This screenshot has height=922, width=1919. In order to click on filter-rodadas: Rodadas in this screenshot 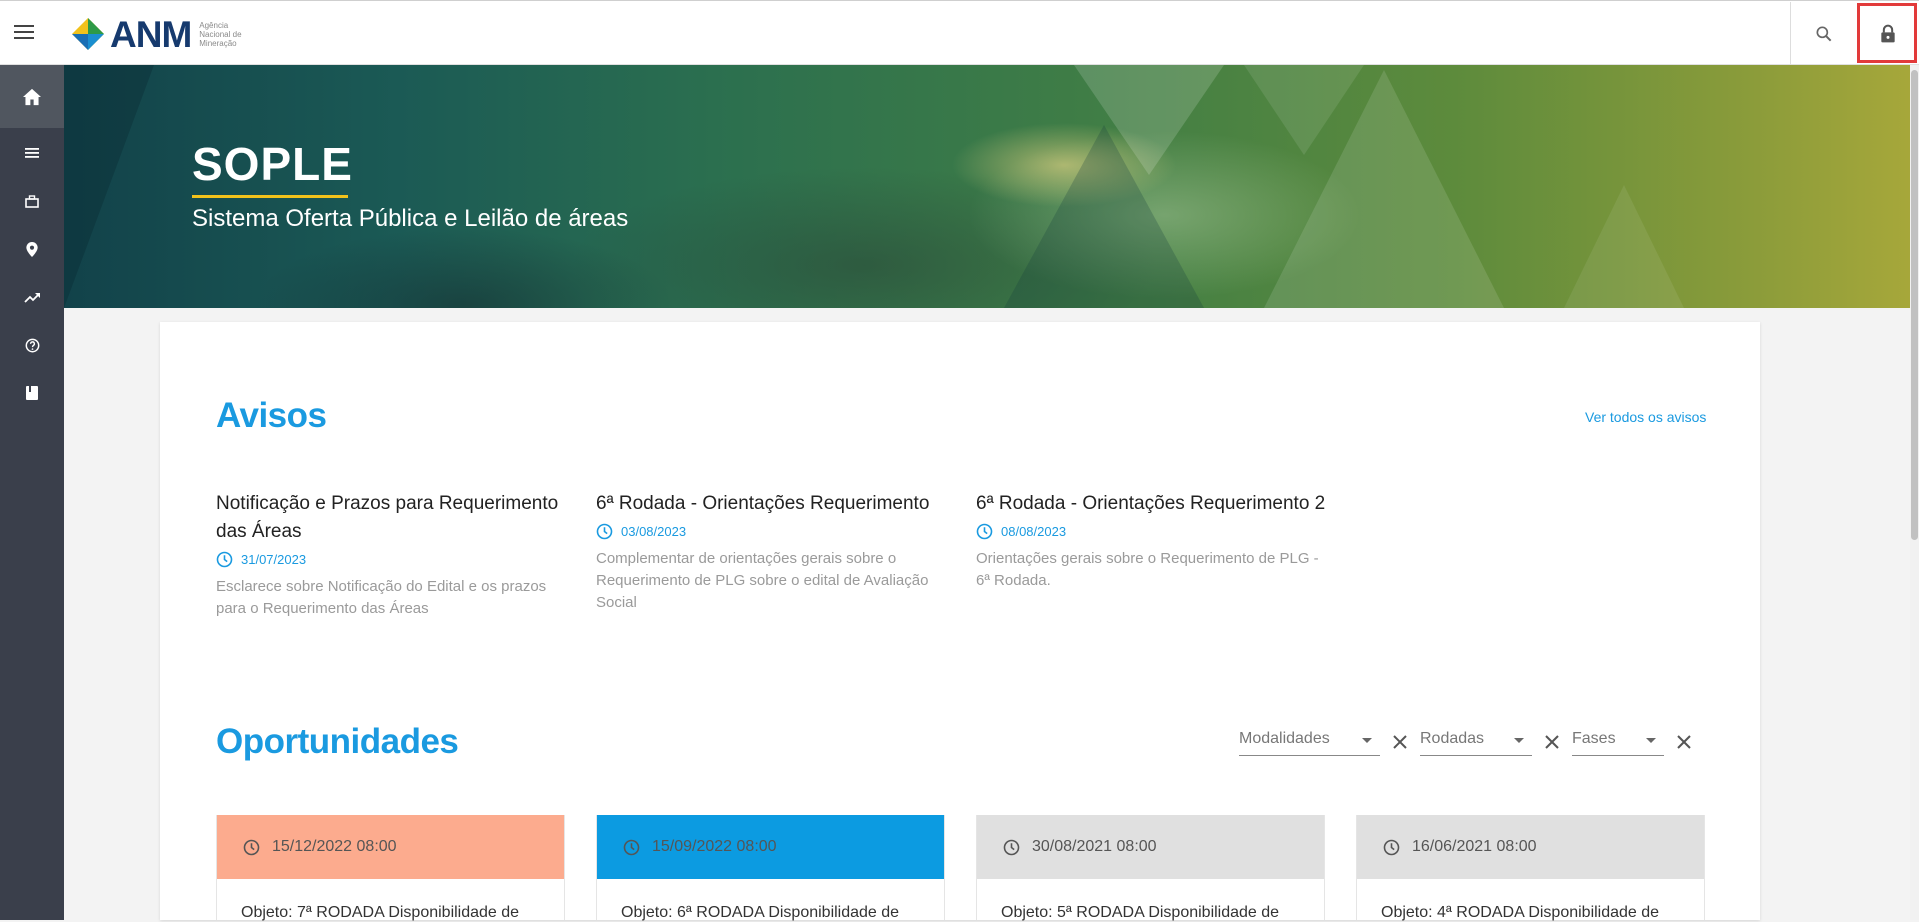, I will do `click(1476, 742)`.